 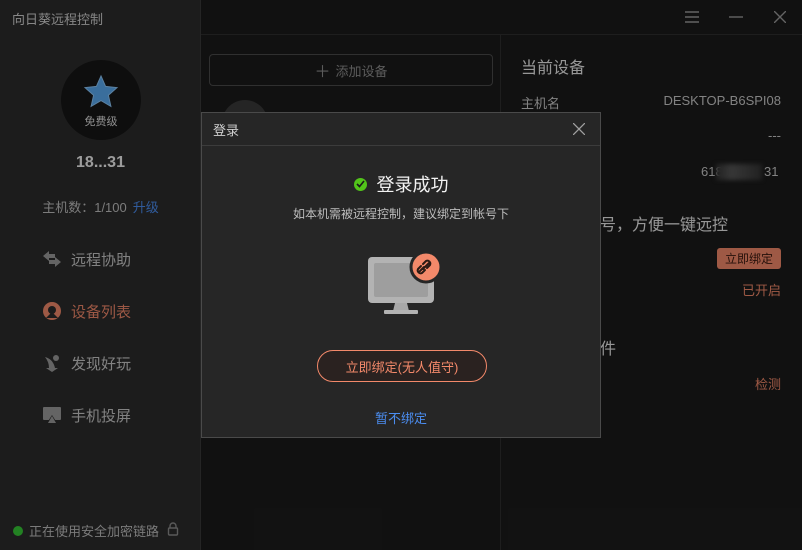 I want to click on dialog-header: 登录, so click(x=401, y=129).